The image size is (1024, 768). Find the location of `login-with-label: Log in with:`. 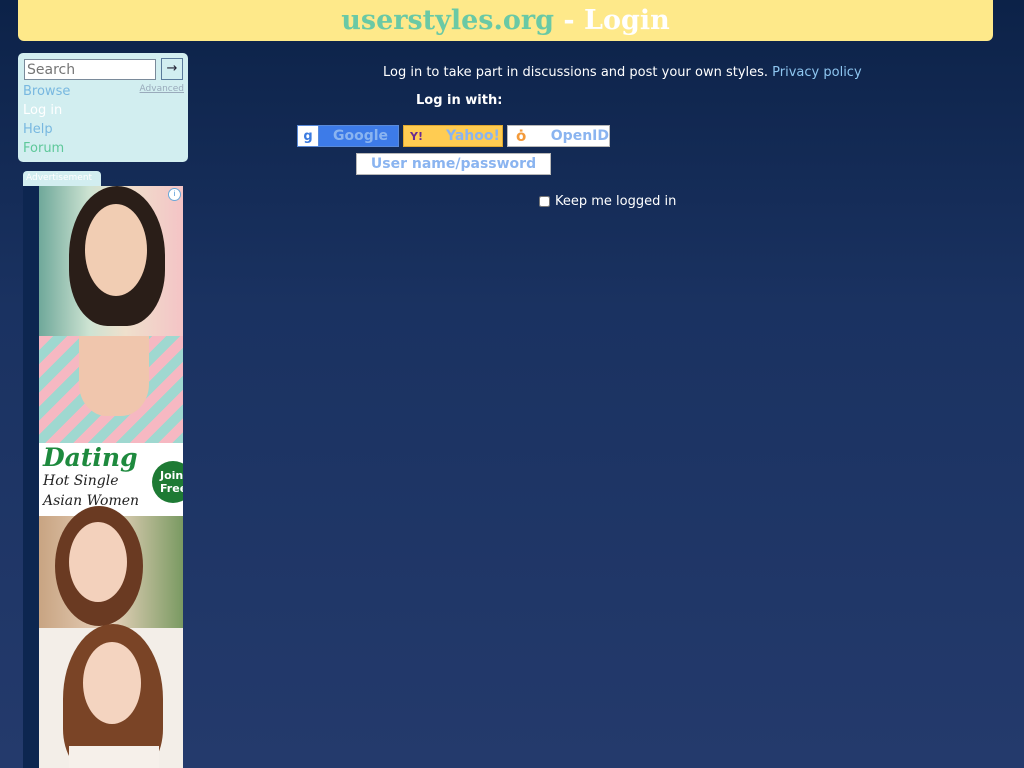

login-with-label: Log in with: is located at coordinates (459, 100).